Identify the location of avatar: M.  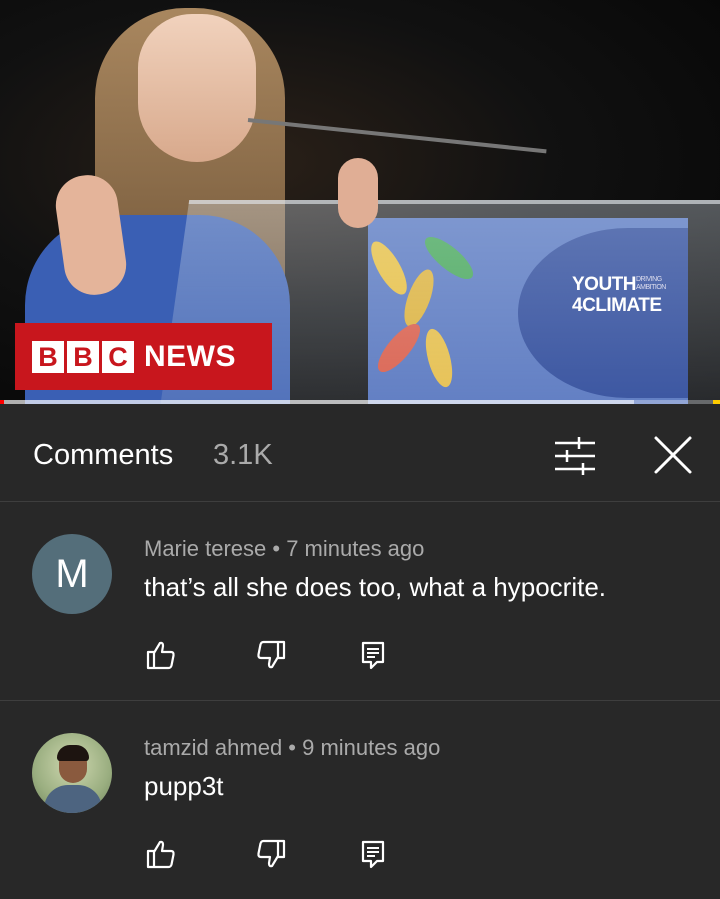
(72, 574).